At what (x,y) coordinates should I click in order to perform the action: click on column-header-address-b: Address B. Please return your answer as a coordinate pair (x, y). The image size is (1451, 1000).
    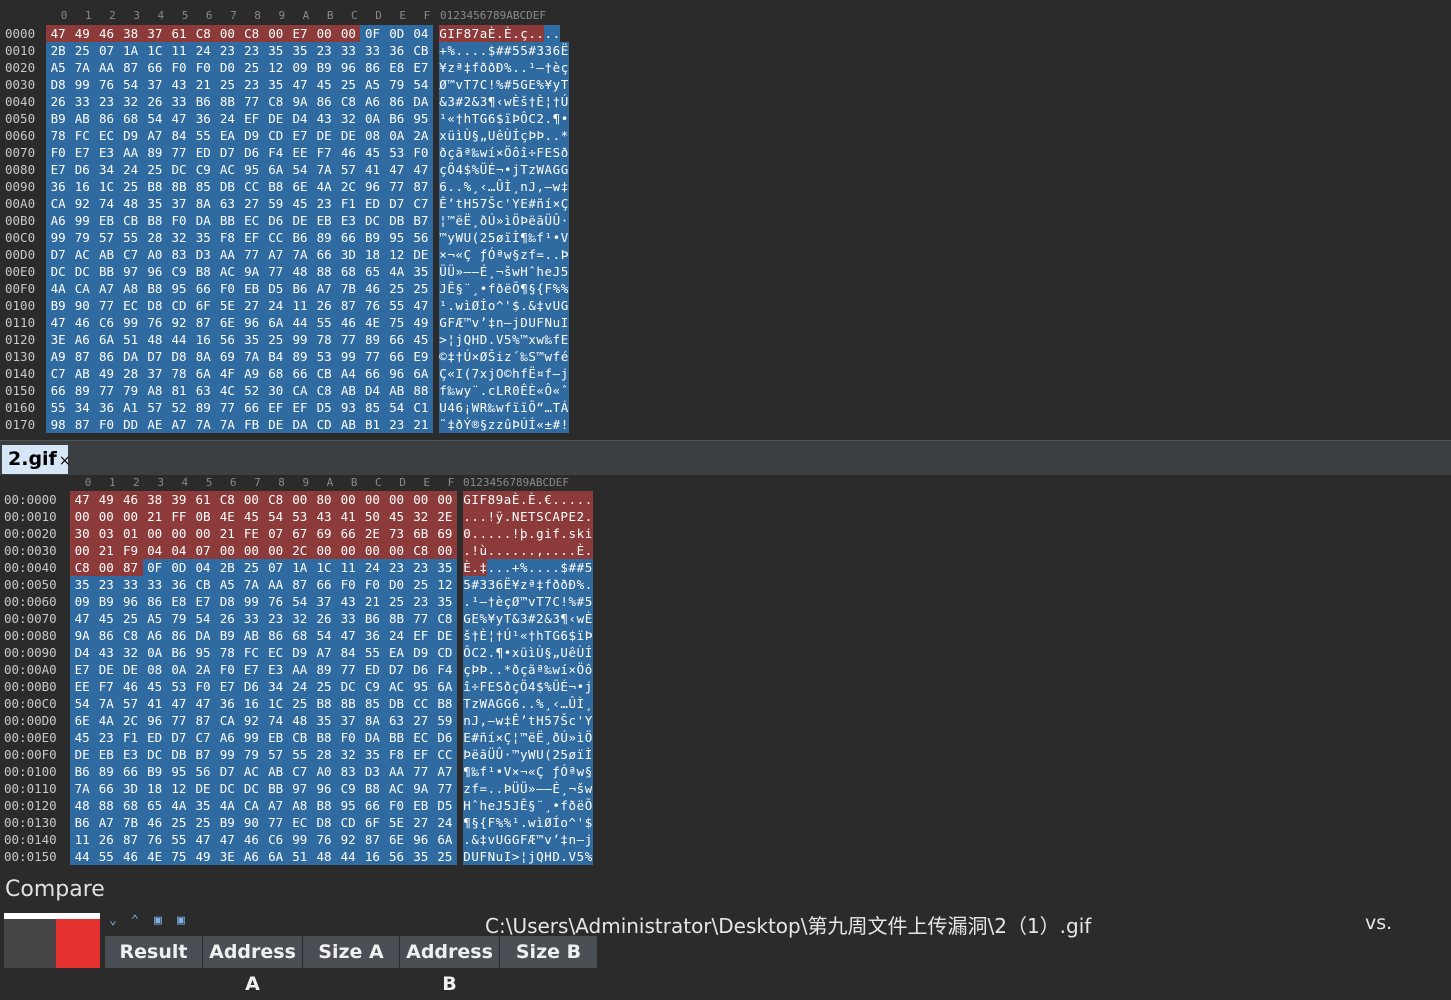
    Looking at the image, I should click on (450, 965).